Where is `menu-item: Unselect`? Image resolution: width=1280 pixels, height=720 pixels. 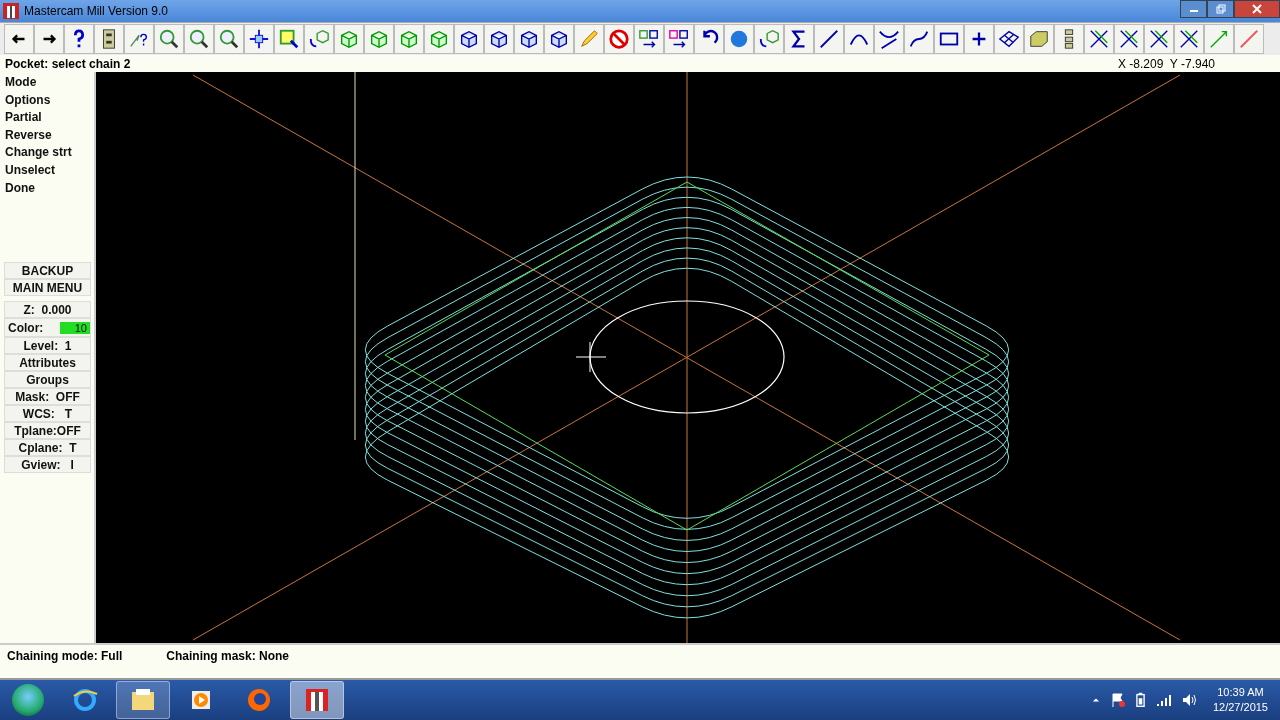
menu-item: Unselect is located at coordinates (28, 170).